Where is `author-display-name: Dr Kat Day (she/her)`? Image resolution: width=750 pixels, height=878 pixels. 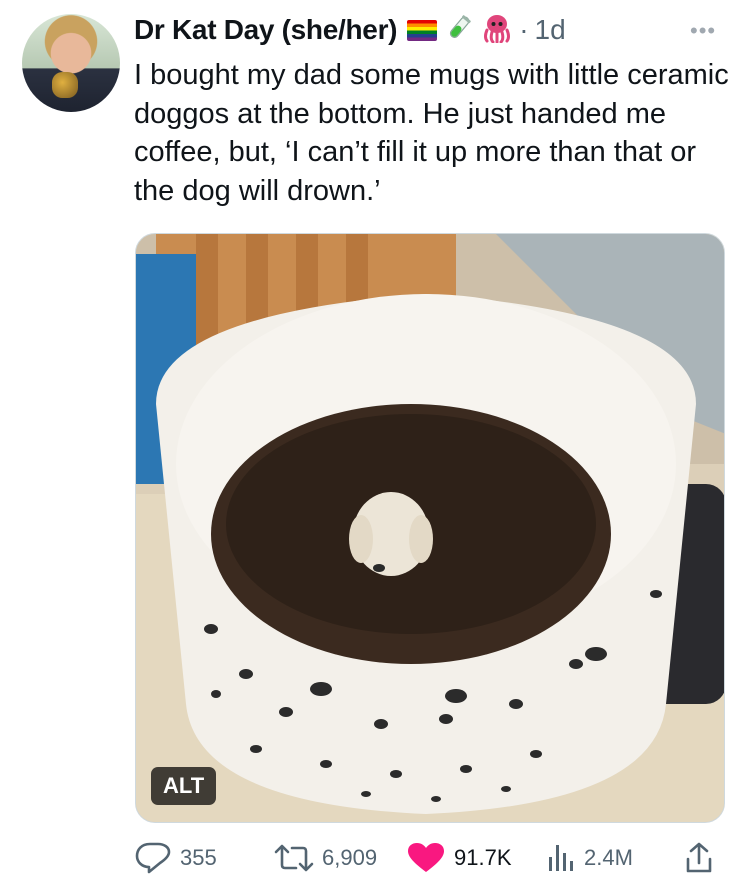
author-display-name: Dr Kat Day (she/her) is located at coordinates (265, 30).